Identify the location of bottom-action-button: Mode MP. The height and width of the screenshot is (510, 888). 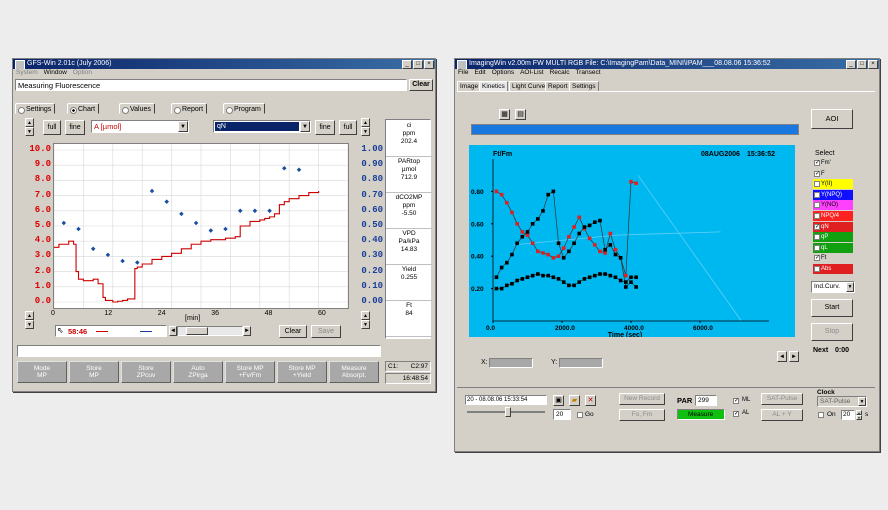
(42, 372).